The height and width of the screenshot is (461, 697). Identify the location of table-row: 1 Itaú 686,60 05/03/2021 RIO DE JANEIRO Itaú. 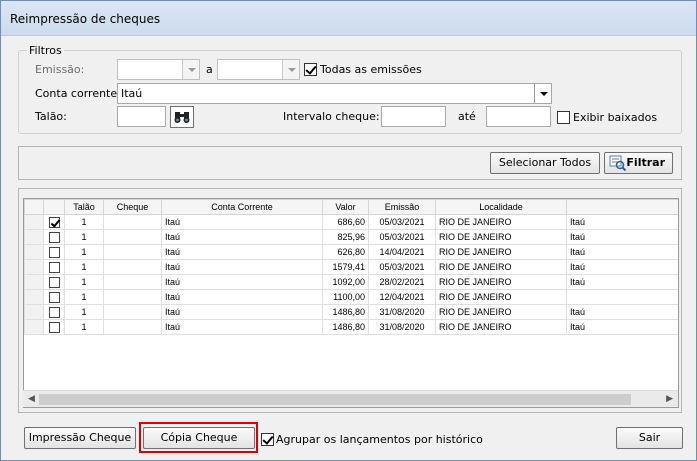
(351, 222).